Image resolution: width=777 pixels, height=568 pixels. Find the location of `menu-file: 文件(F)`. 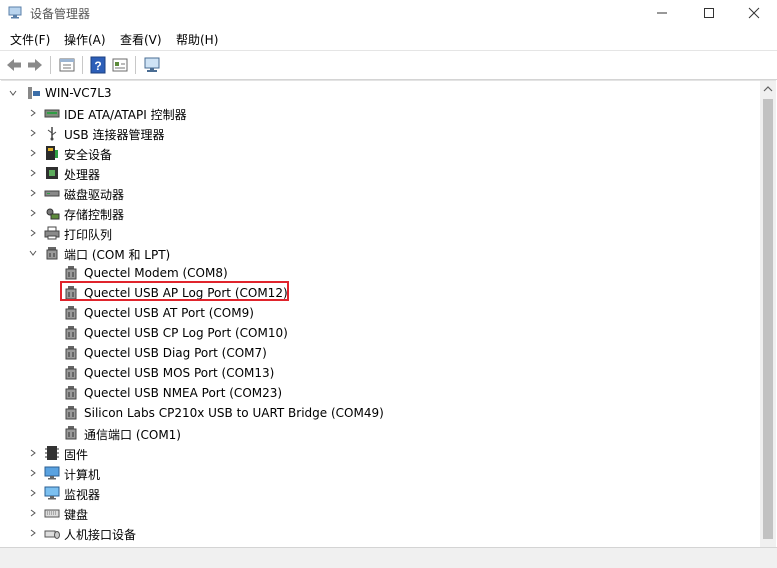

menu-file: 文件(F) is located at coordinates (30, 39).